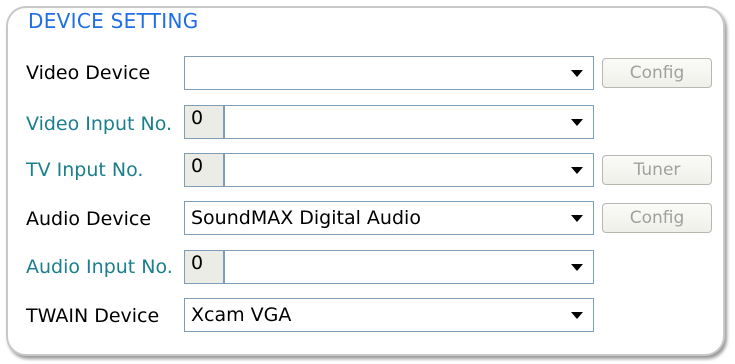 This screenshot has height=364, width=735. I want to click on video-config-button: Config, so click(657, 73).